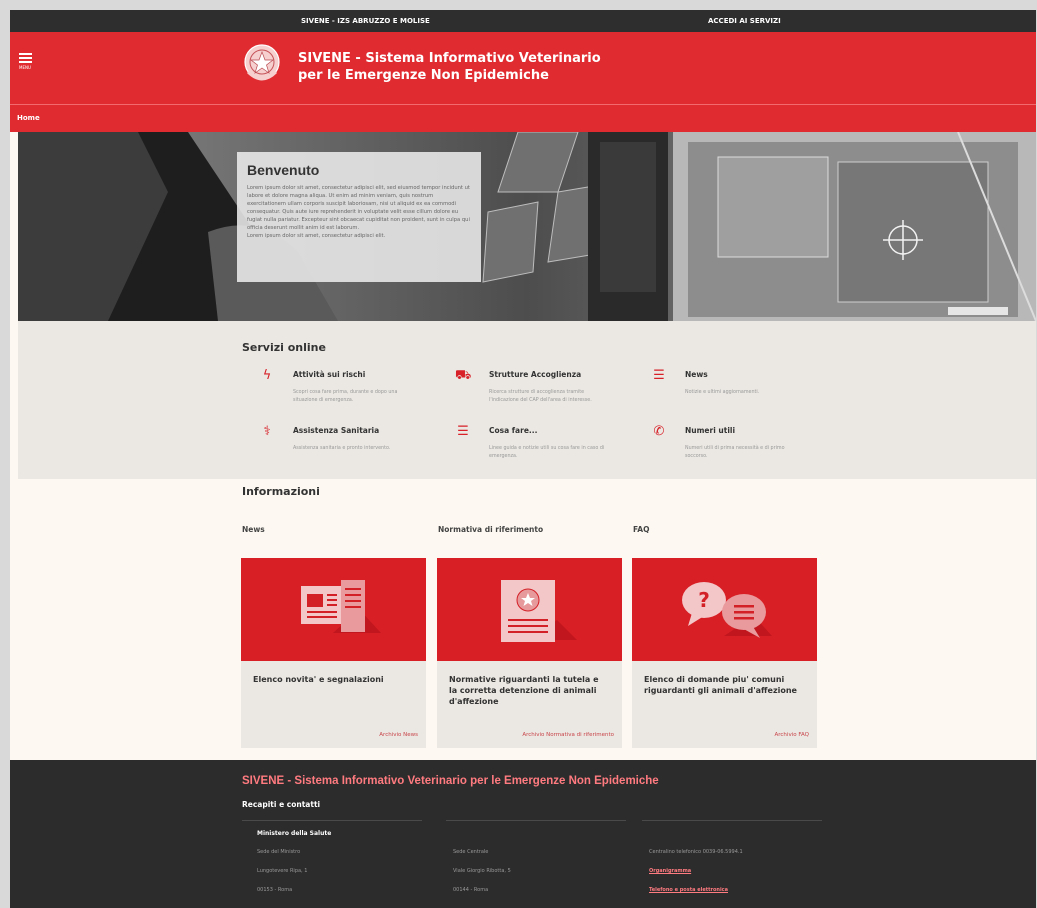 Image resolution: width=1037 pixels, height=908 pixels. What do you see at coordinates (253, 529) in the screenshot?
I see `column-label-news: News` at bounding box center [253, 529].